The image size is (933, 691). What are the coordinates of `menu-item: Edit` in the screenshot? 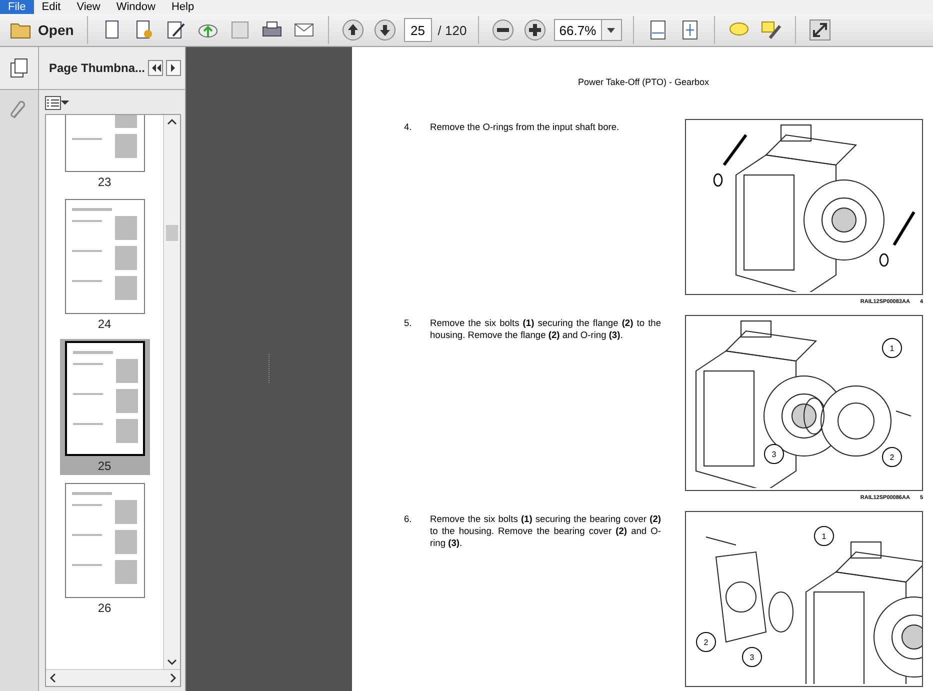 It's located at (51, 7).